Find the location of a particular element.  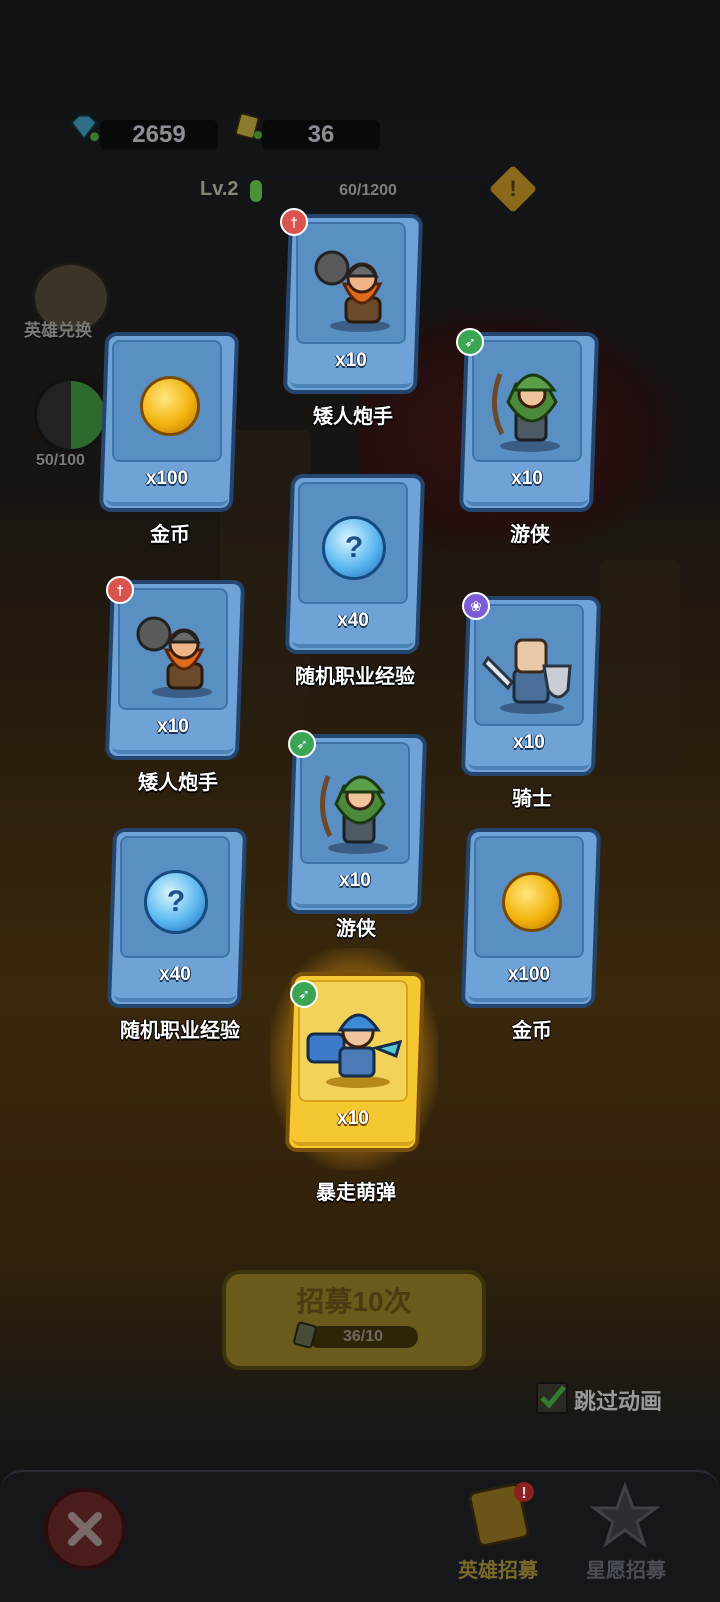

card-name: 暴走萌弹 is located at coordinates (356, 1193).